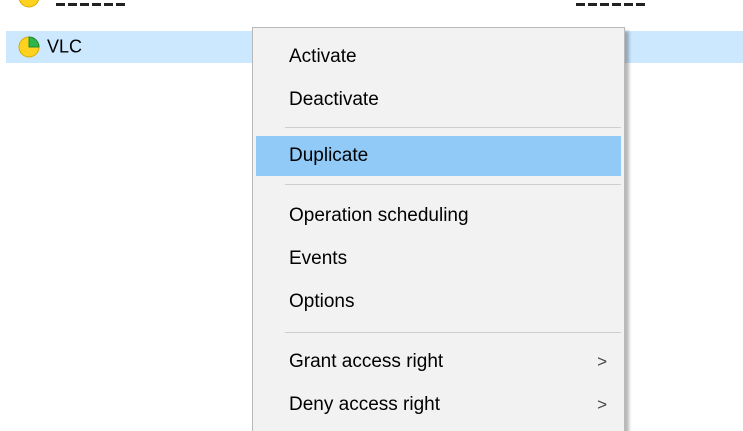 This screenshot has height=431, width=743. What do you see at coordinates (65, 46) in the screenshot?
I see `list-item-name: VLC` at bounding box center [65, 46].